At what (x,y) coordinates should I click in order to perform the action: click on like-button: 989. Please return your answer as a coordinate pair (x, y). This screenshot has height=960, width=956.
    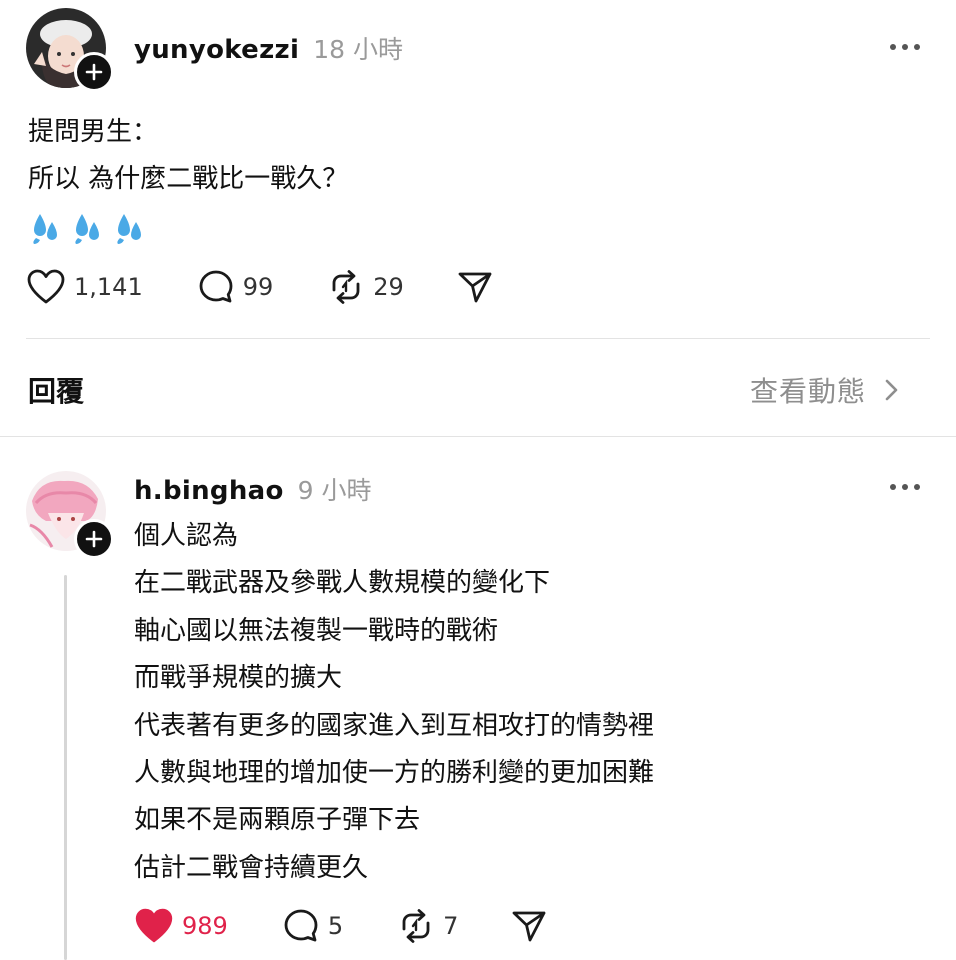
    Looking at the image, I should click on (181, 926).